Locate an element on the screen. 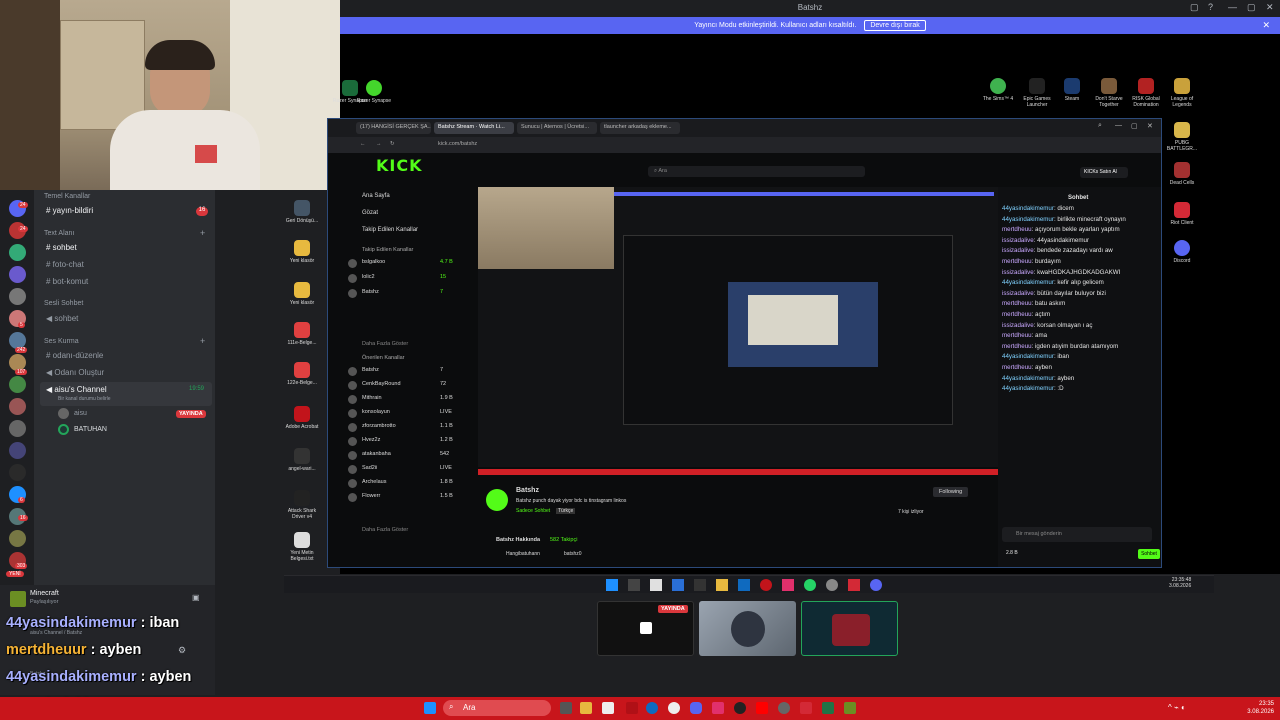 The height and width of the screenshot is (720, 1280). desktop-icon: RISK Global Domination is located at coordinates (1146, 93).